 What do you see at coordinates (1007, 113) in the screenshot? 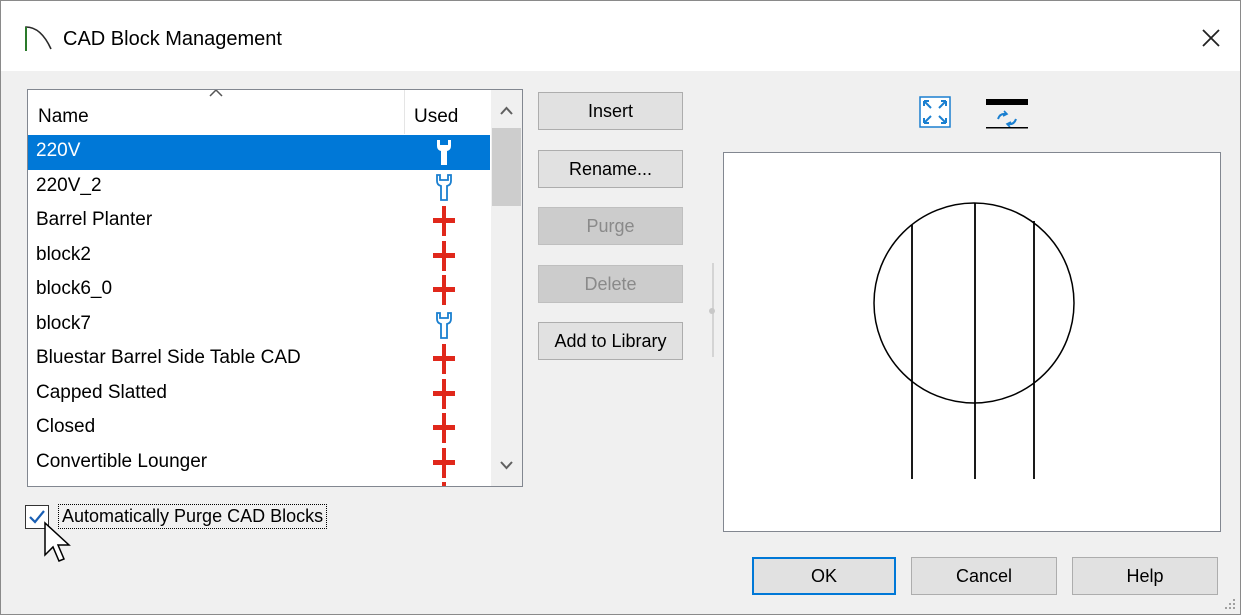
I see `rotate-view-icon` at bounding box center [1007, 113].